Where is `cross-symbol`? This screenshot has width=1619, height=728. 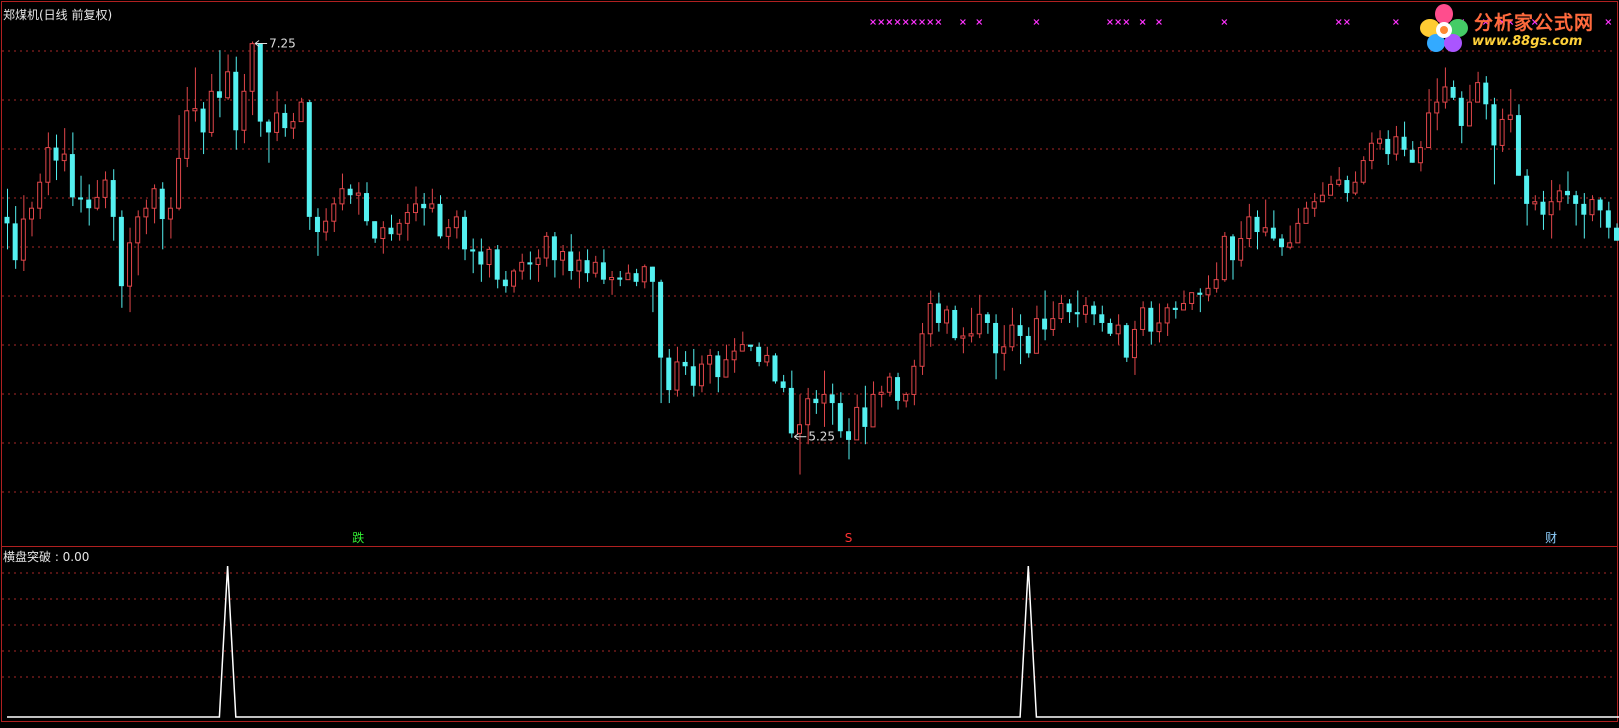 cross-symbol is located at coordinates (873, 22).